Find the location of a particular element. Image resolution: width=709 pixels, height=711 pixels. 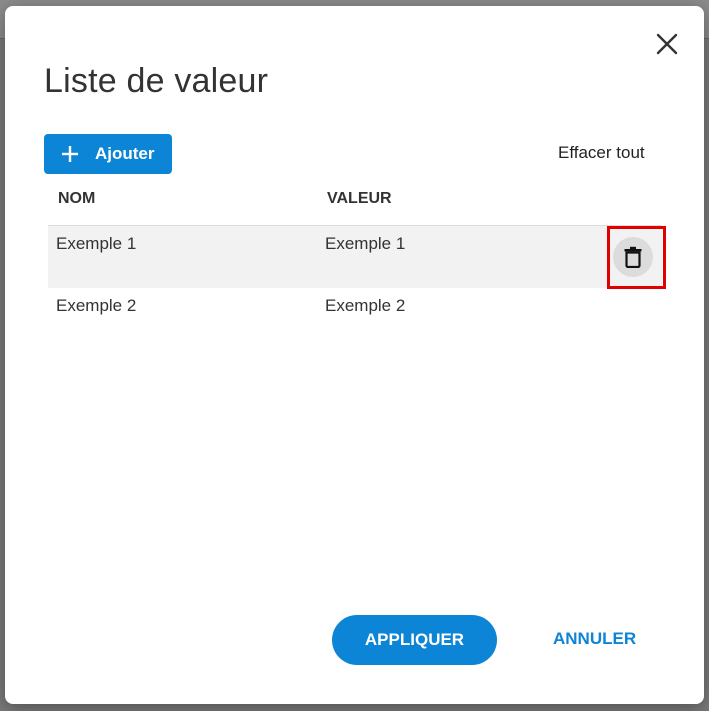

close-button is located at coordinates (667, 44).